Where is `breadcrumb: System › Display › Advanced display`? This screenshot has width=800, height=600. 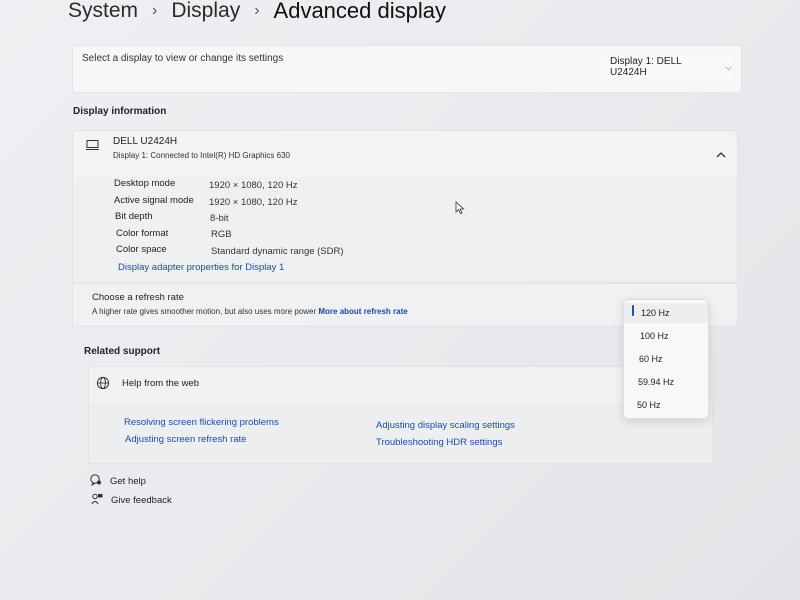
breadcrumb: System › Display › Advanced display is located at coordinates (257, 13).